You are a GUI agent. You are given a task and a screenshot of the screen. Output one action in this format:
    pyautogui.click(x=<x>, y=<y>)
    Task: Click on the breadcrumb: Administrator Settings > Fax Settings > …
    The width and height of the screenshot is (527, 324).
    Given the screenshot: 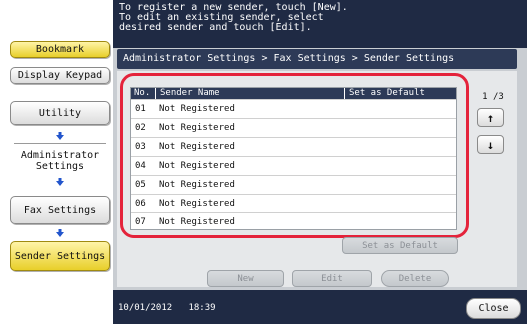 What is the action you would take?
    pyautogui.click(x=317, y=59)
    